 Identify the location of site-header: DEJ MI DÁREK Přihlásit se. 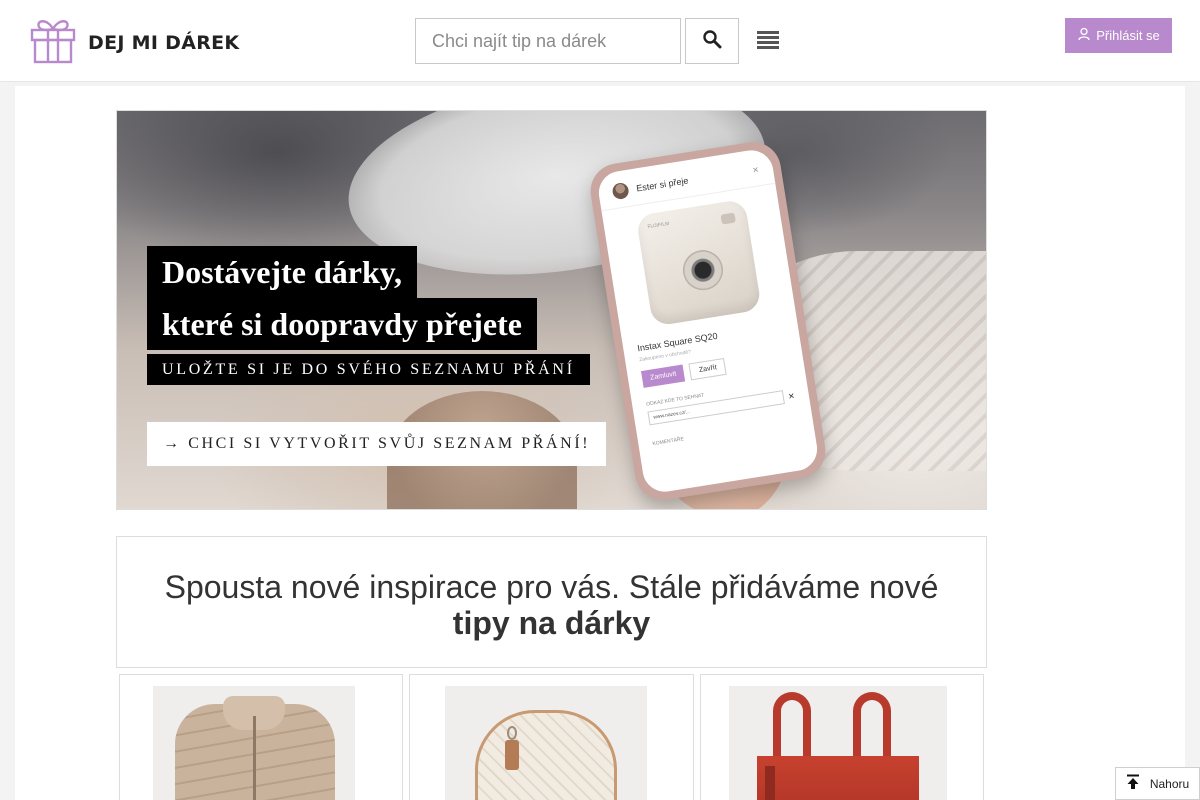
(600, 41).